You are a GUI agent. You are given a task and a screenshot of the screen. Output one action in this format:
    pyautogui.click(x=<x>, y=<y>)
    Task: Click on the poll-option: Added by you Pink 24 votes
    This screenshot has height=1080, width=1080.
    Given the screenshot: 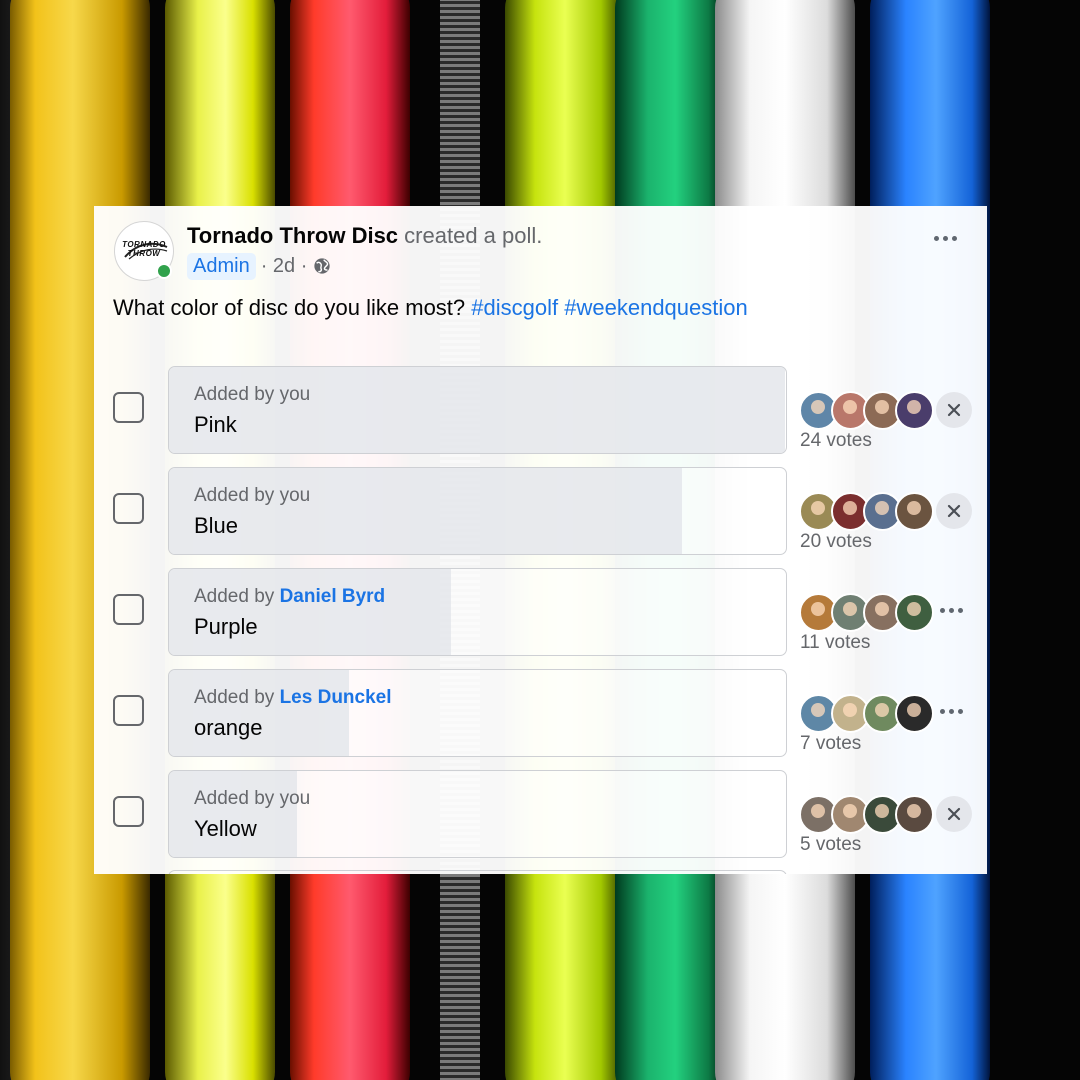 What is the action you would take?
    pyautogui.click(x=540, y=410)
    